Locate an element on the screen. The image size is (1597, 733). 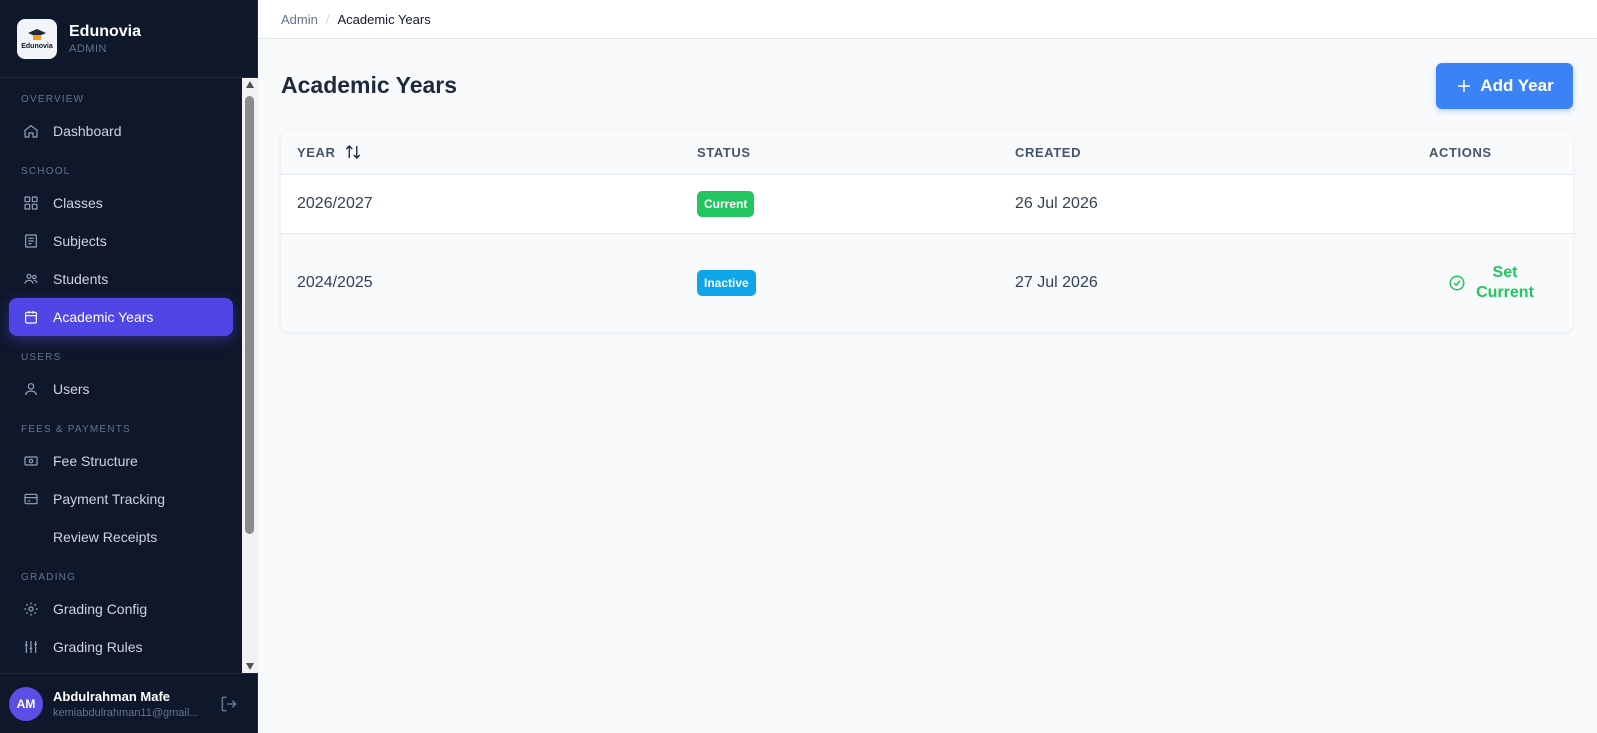
sort-icon is located at coordinates (353, 152).